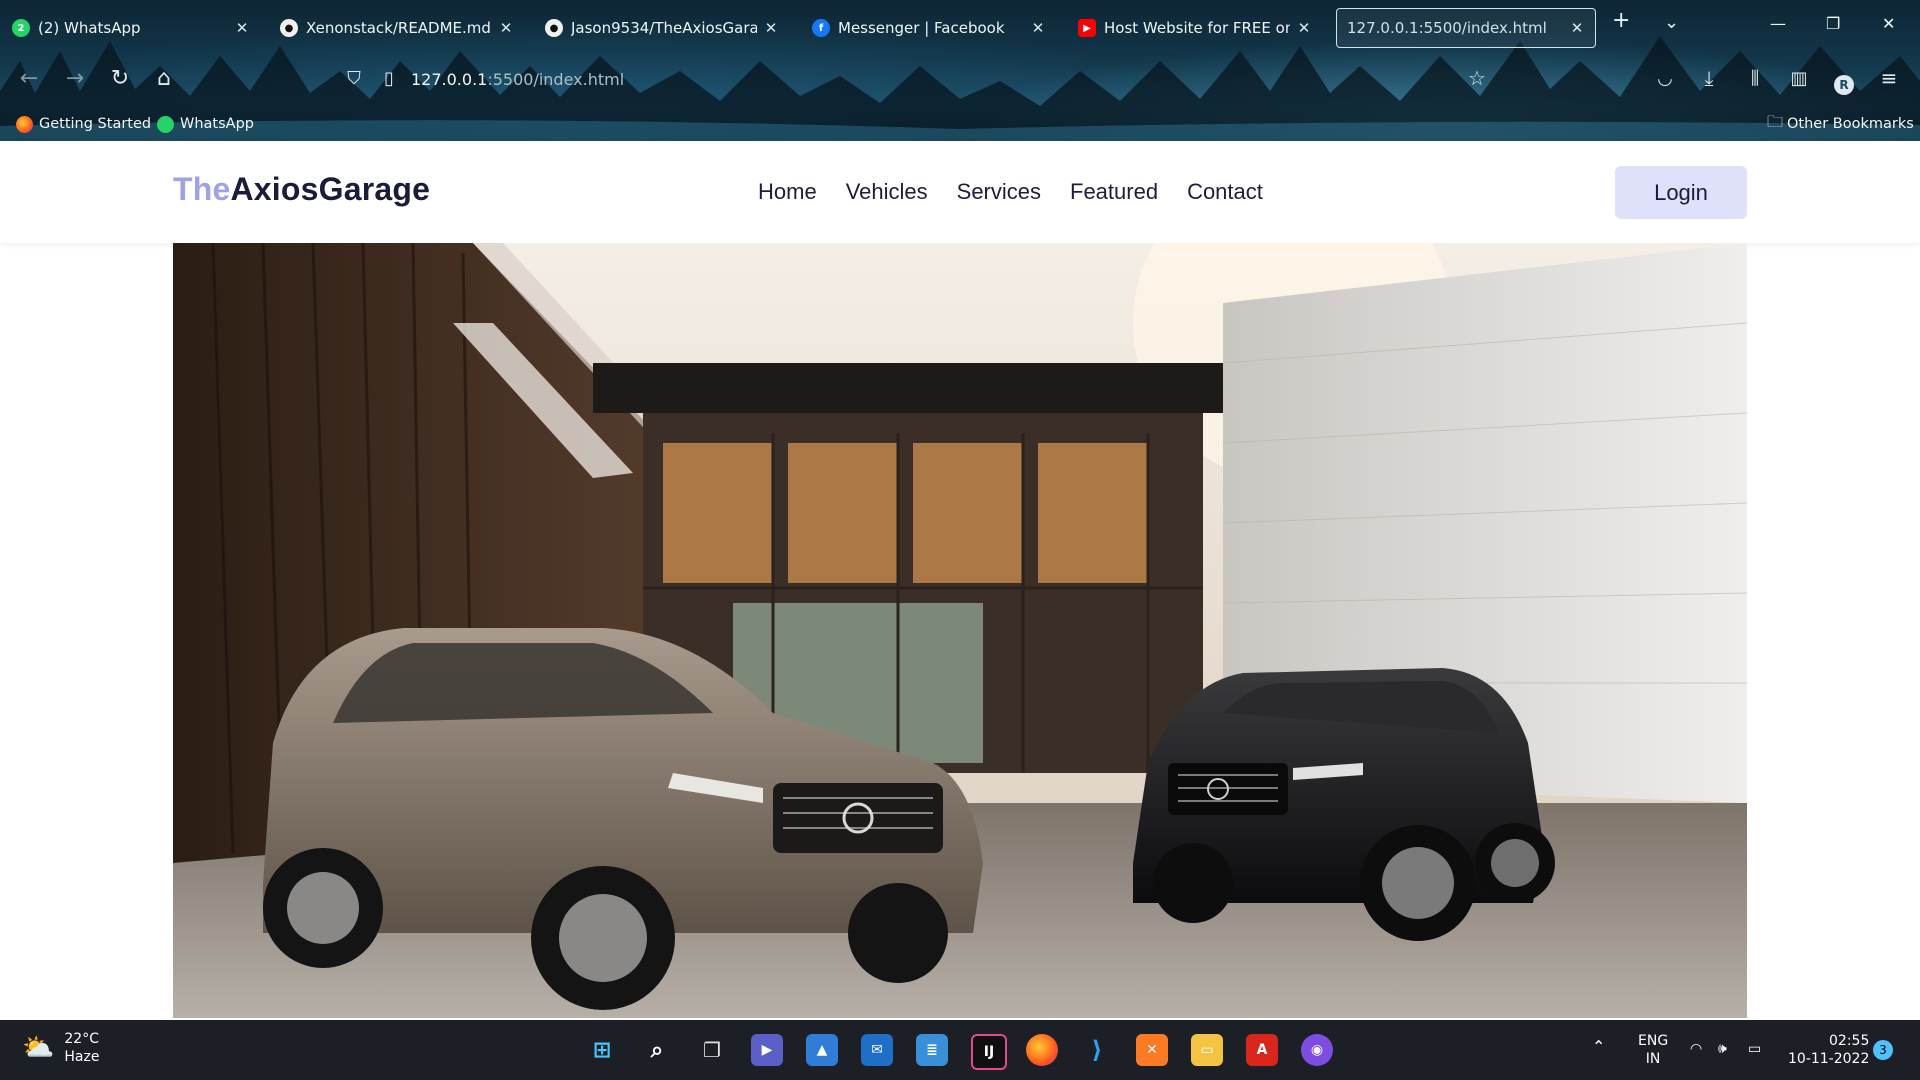 This screenshot has height=1080, width=1920. Describe the element at coordinates (1665, 78) in the screenshot. I see `pocket-icon: ◡` at that location.